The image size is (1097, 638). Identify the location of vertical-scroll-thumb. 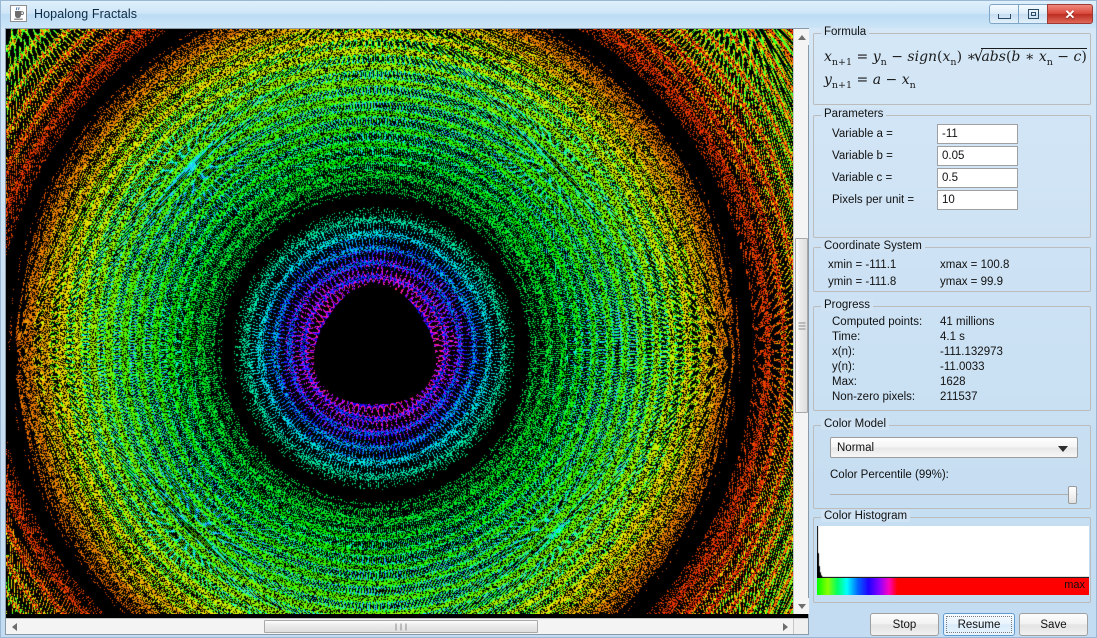
(801, 325).